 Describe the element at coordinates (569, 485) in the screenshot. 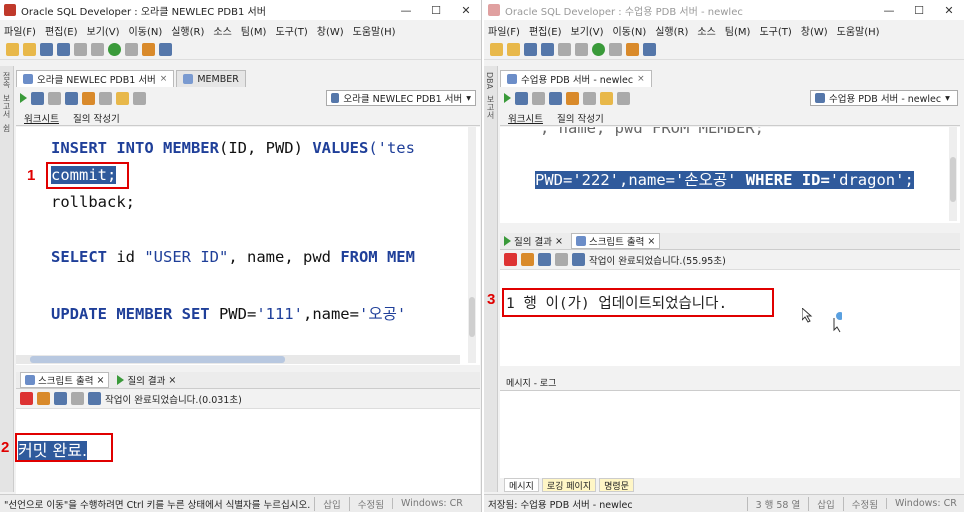

I see `log-tab-logging: 로깅 페이지` at that location.